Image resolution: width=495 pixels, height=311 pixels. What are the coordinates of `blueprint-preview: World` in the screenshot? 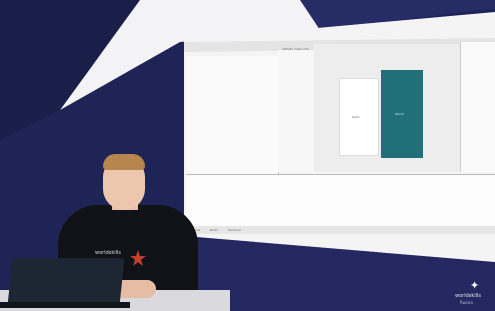 It's located at (402, 114).